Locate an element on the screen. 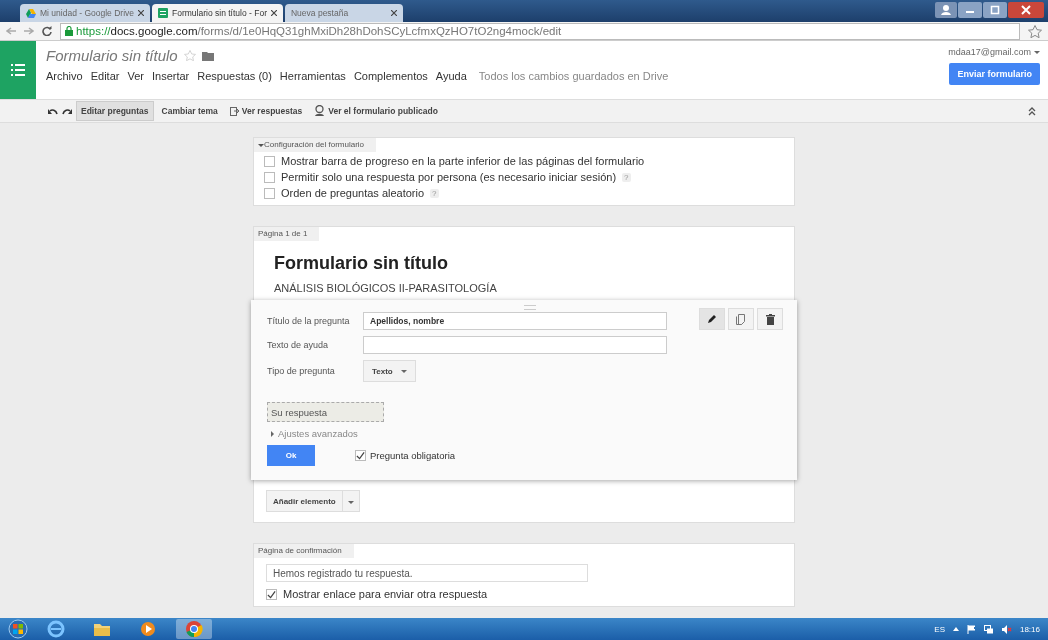 This screenshot has height=640, width=1048. option-label: Mostrar barra de progreso en la parte inferior de las páginas del formulario is located at coordinates (463, 161).